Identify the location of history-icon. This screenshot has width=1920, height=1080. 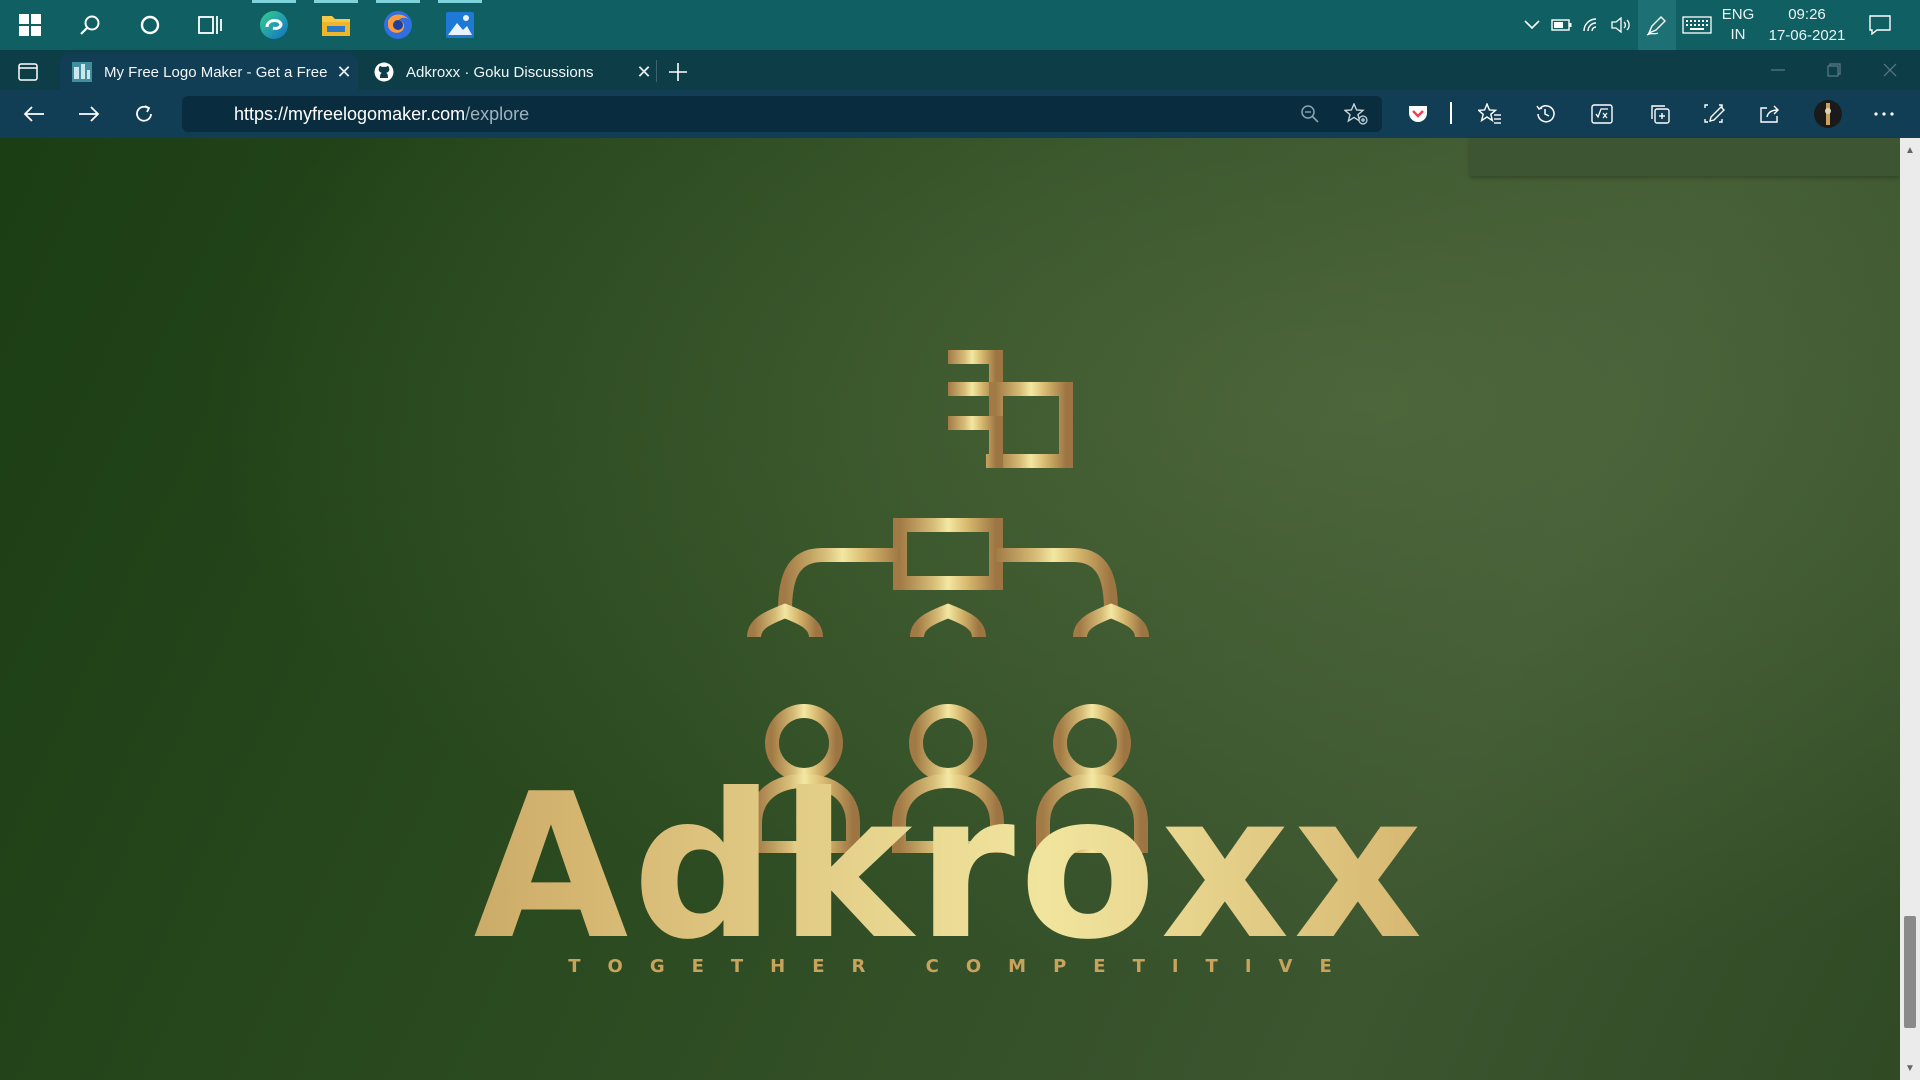
(1545, 114).